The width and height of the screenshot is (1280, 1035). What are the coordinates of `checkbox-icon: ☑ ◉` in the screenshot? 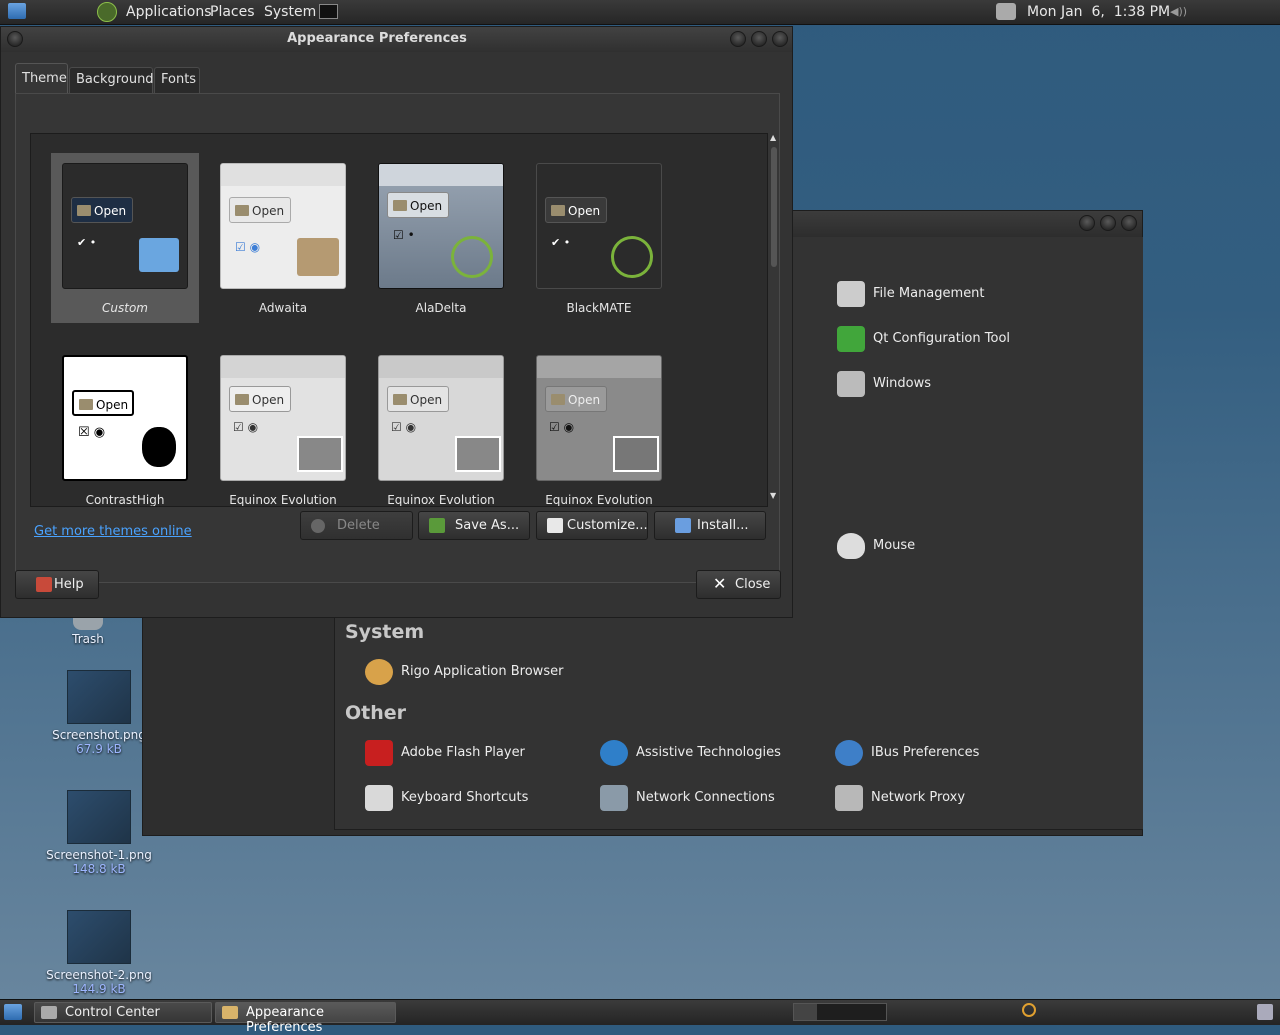 It's located at (404, 427).